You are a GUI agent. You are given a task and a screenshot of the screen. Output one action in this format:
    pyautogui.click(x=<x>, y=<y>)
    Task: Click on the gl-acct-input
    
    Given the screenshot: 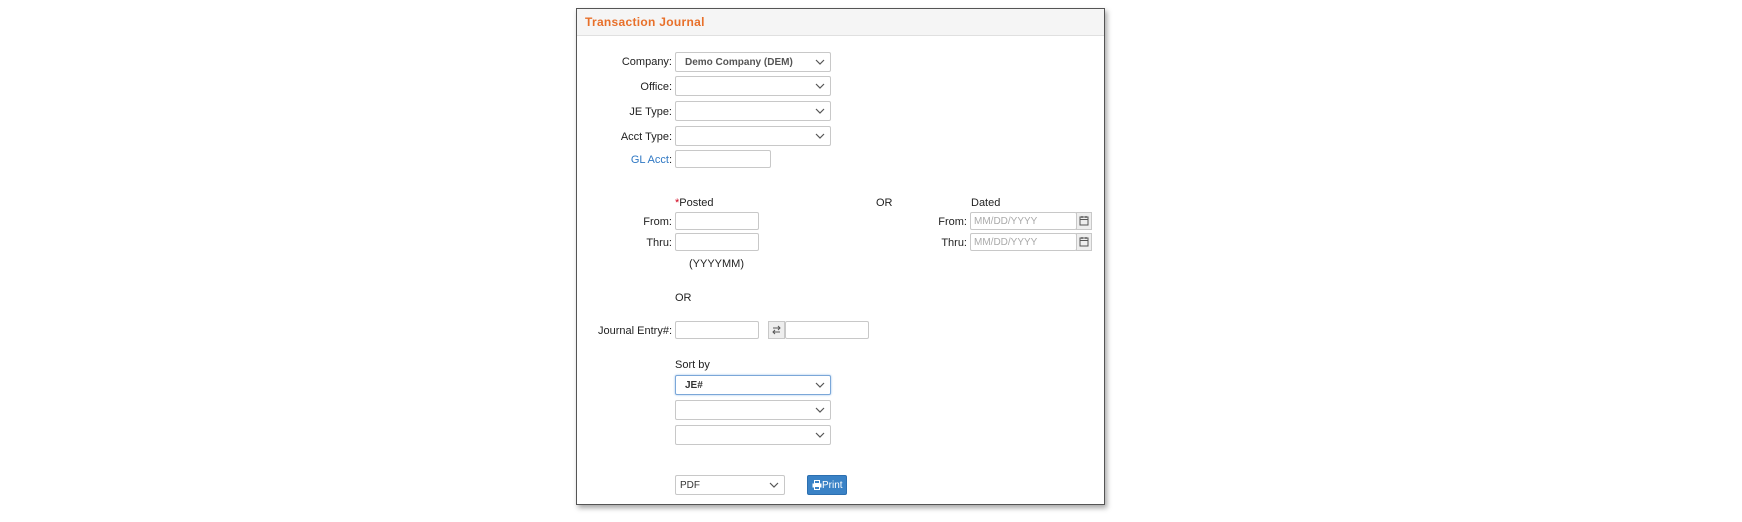 What is the action you would take?
    pyautogui.click(x=723, y=159)
    